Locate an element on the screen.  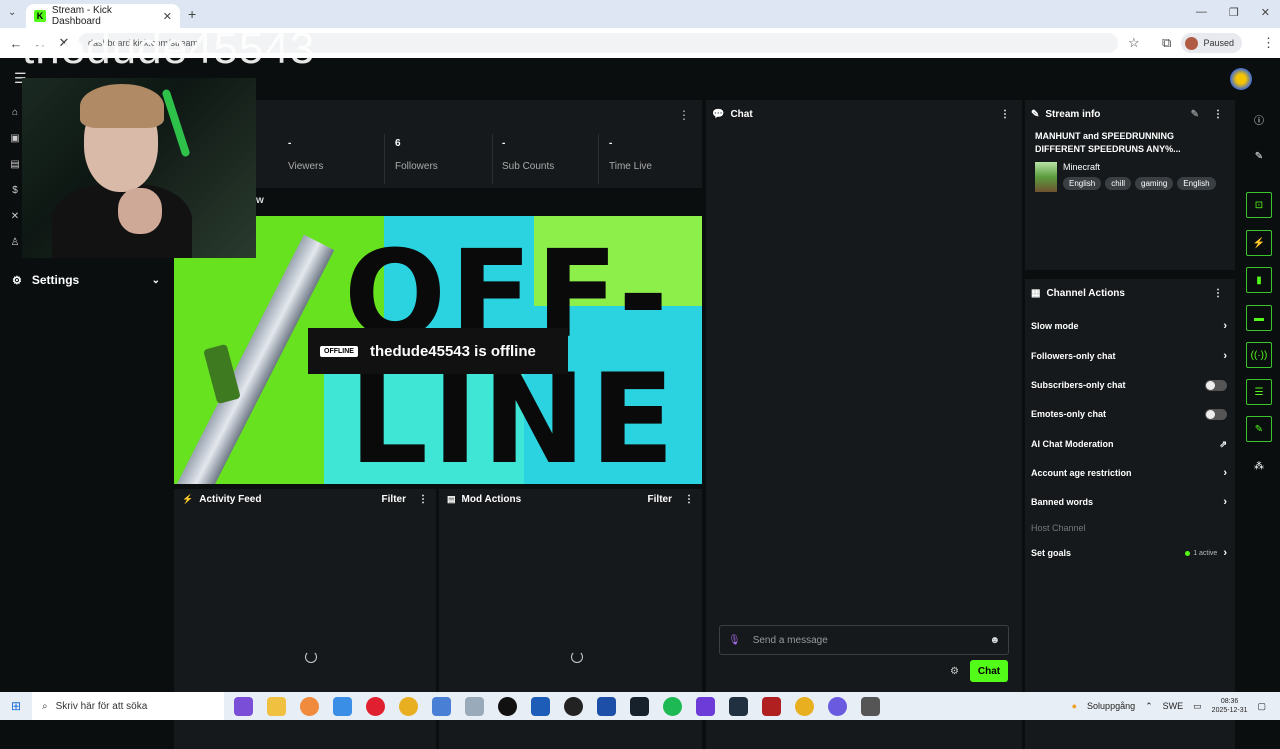
window-controls: — ❐ ✕ is located at coordinates (1233, 12).